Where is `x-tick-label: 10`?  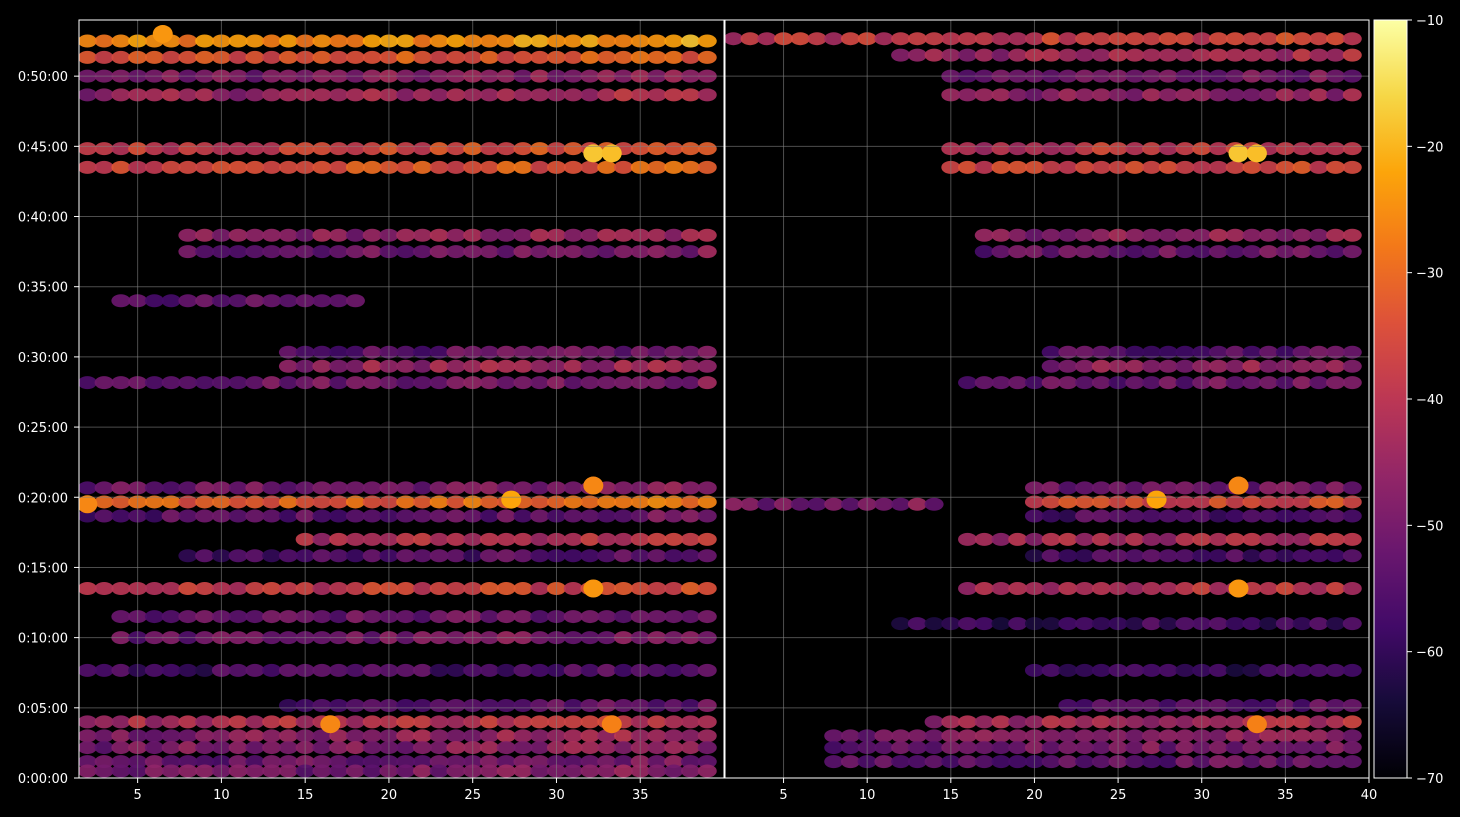 x-tick-label: 10 is located at coordinates (221, 795).